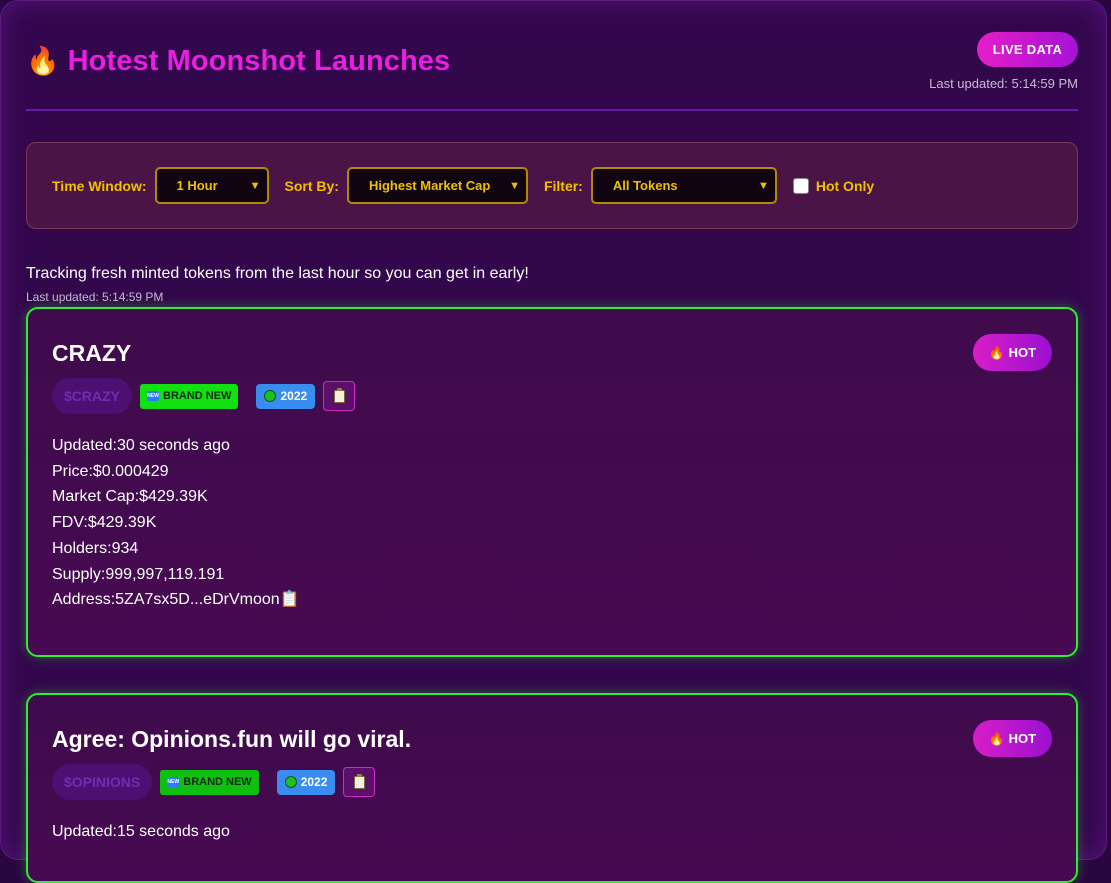  What do you see at coordinates (82, 548) in the screenshot?
I see `holders-label: Holders:` at bounding box center [82, 548].